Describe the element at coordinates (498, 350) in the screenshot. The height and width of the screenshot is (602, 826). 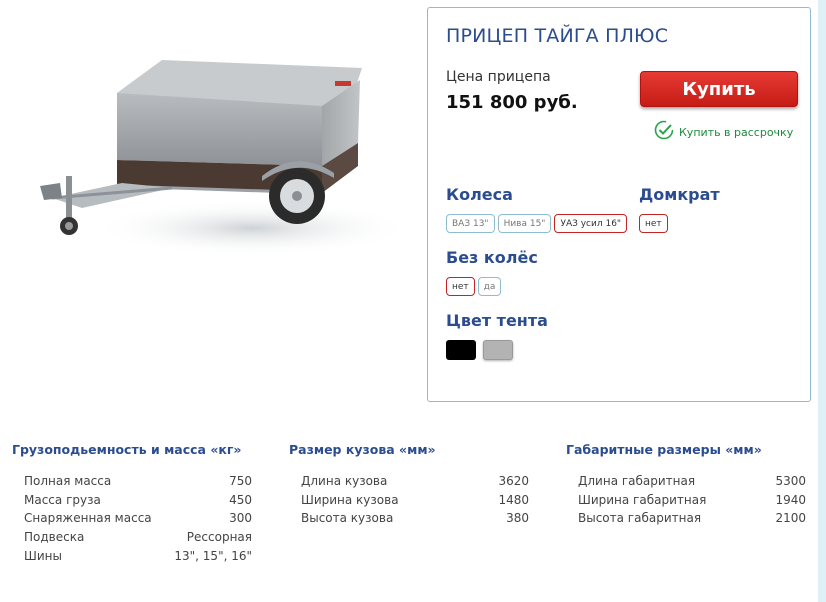
I see `tent-color-gray-swatch` at that location.